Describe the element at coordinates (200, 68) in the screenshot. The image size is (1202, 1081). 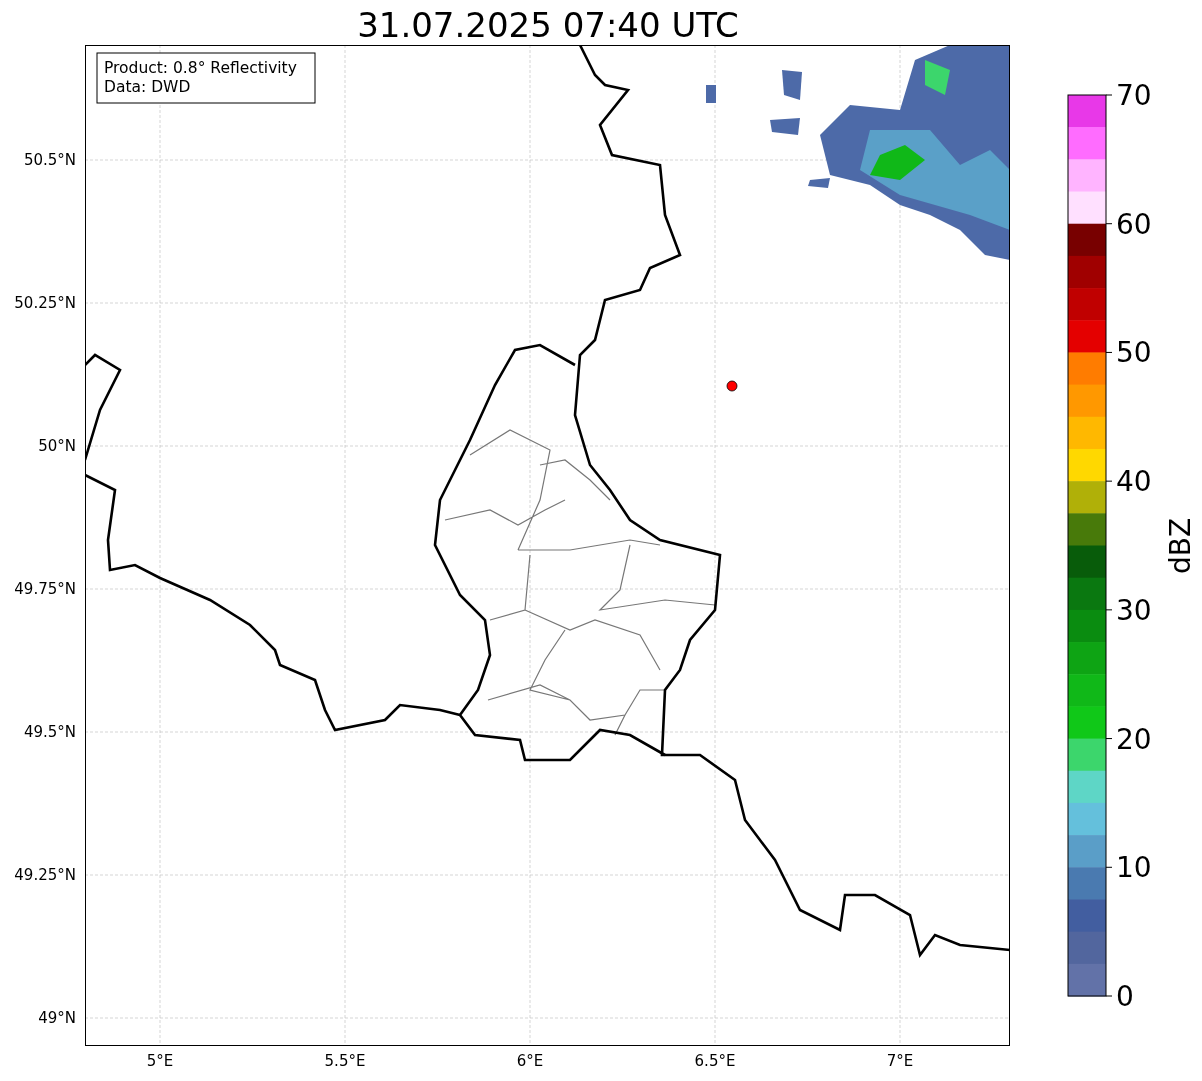
I see `info-text: Product: 0.8° Reflectivity` at that location.